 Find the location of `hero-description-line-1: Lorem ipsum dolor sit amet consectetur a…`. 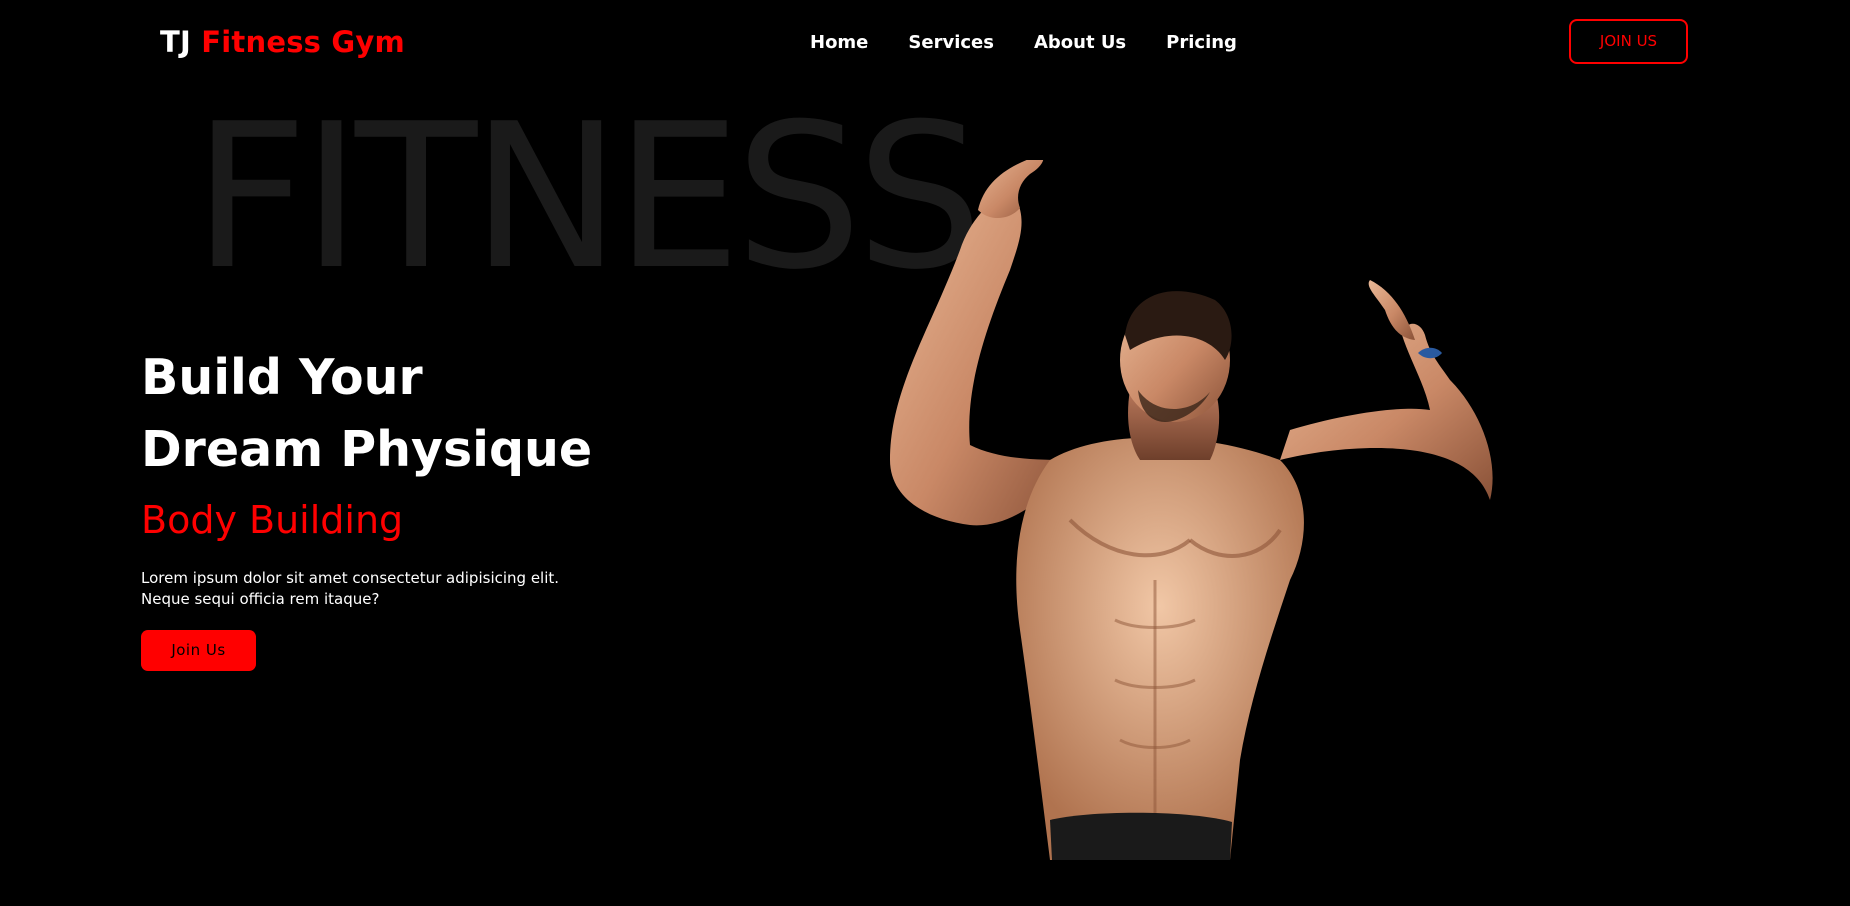

hero-description-line-1: Lorem ipsum dolor sit amet consectetur a… is located at coordinates (350, 578).